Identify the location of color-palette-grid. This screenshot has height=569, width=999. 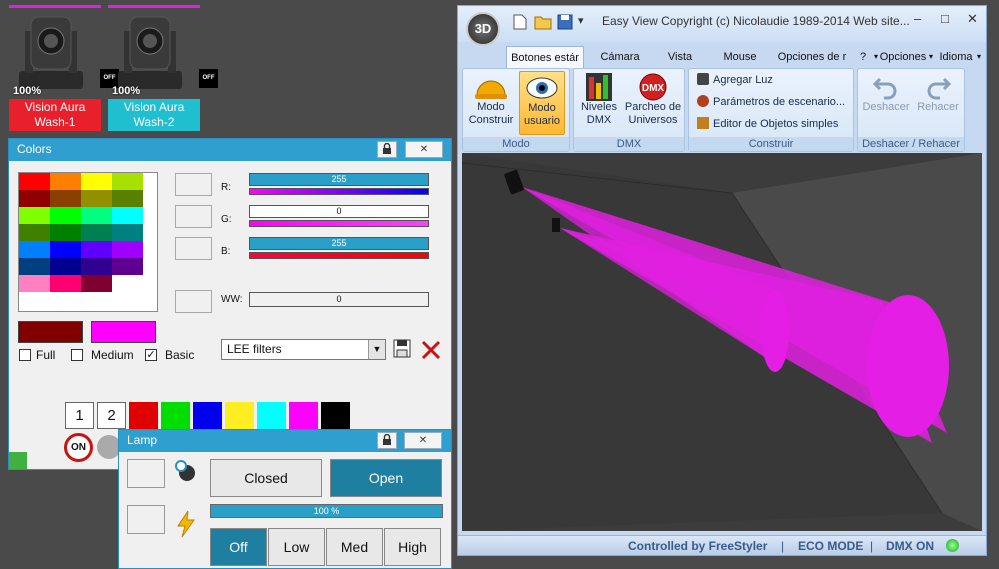
(88, 242).